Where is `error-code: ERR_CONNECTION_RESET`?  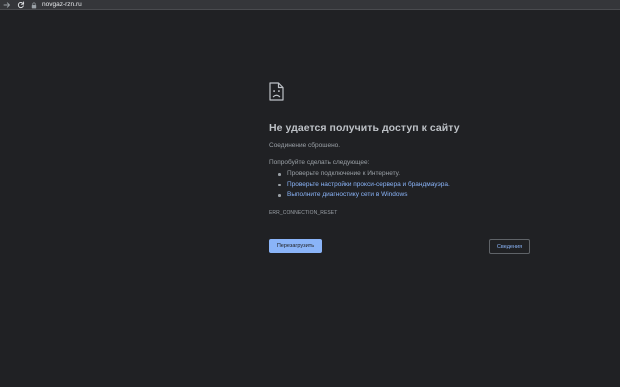
error-code: ERR_CONNECTION_RESET is located at coordinates (303, 213).